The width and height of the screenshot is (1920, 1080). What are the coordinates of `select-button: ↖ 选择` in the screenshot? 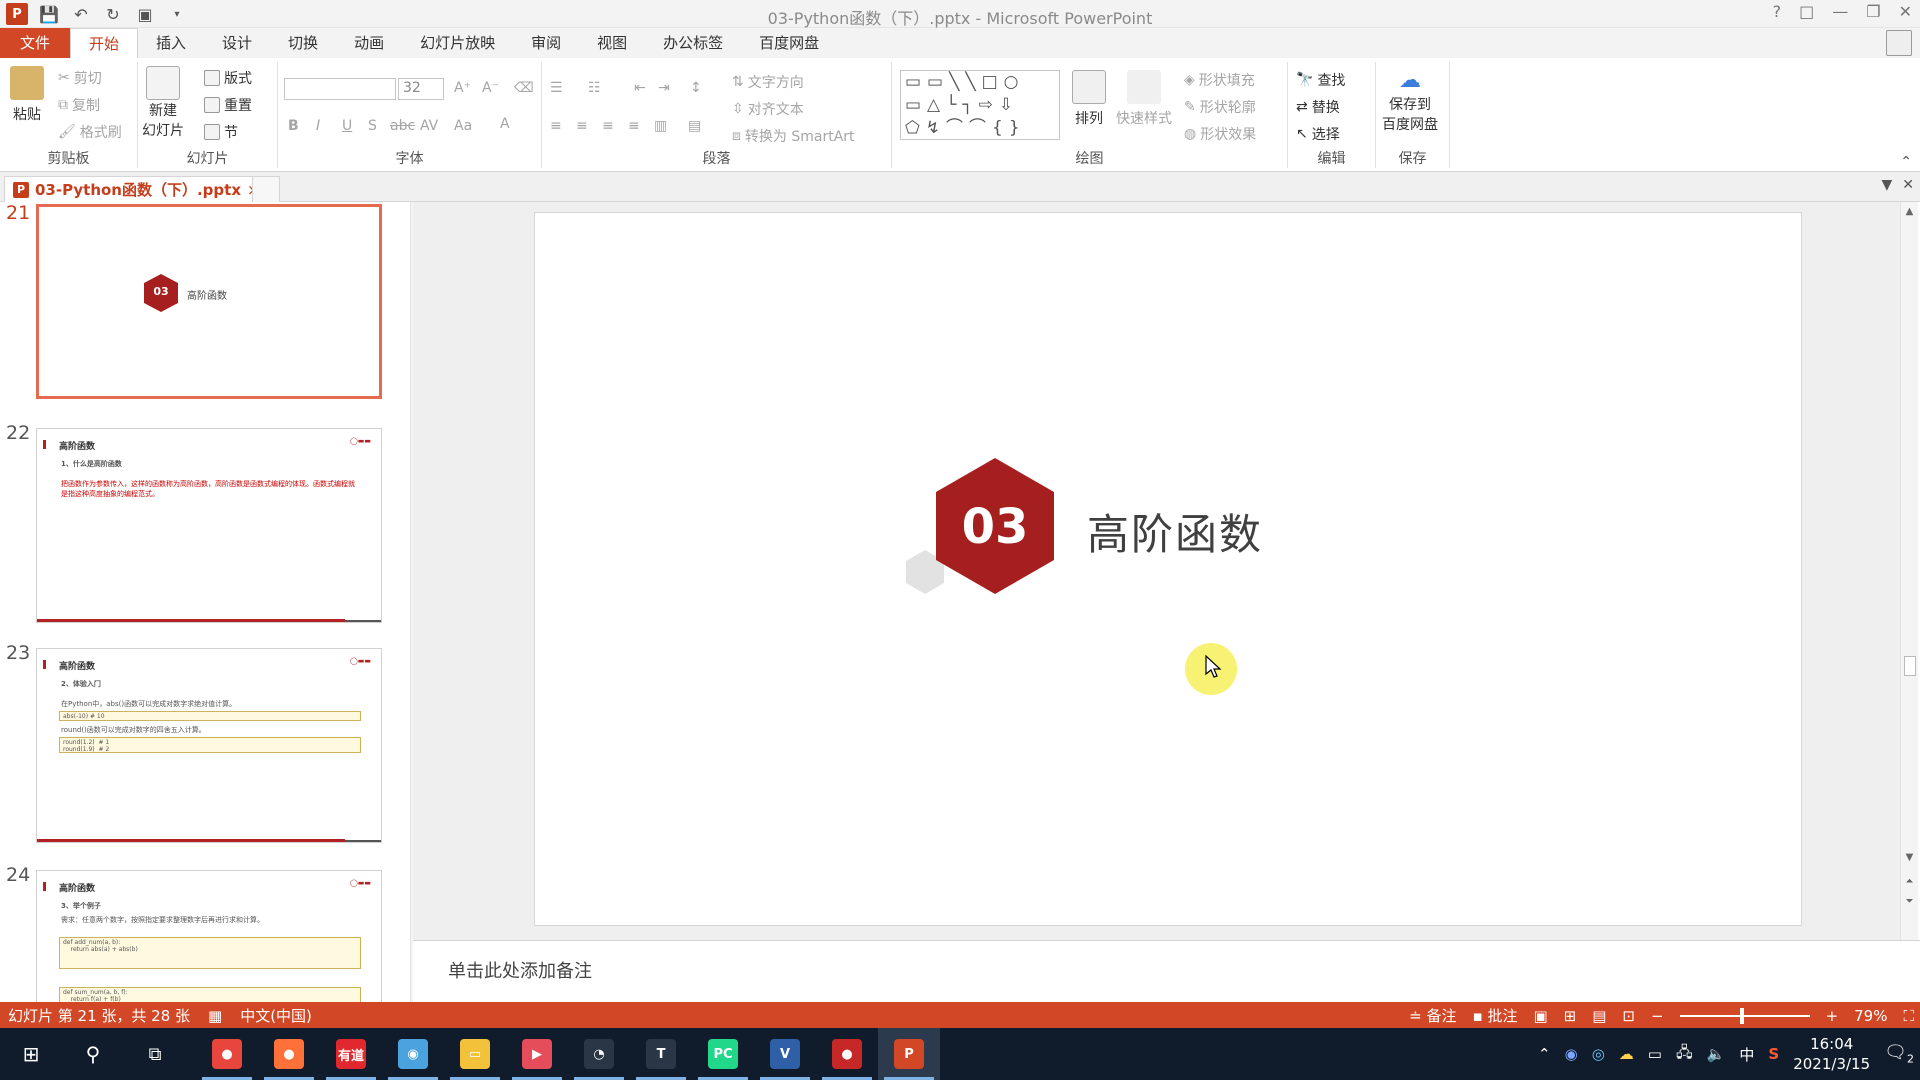 It's located at (1318, 134).